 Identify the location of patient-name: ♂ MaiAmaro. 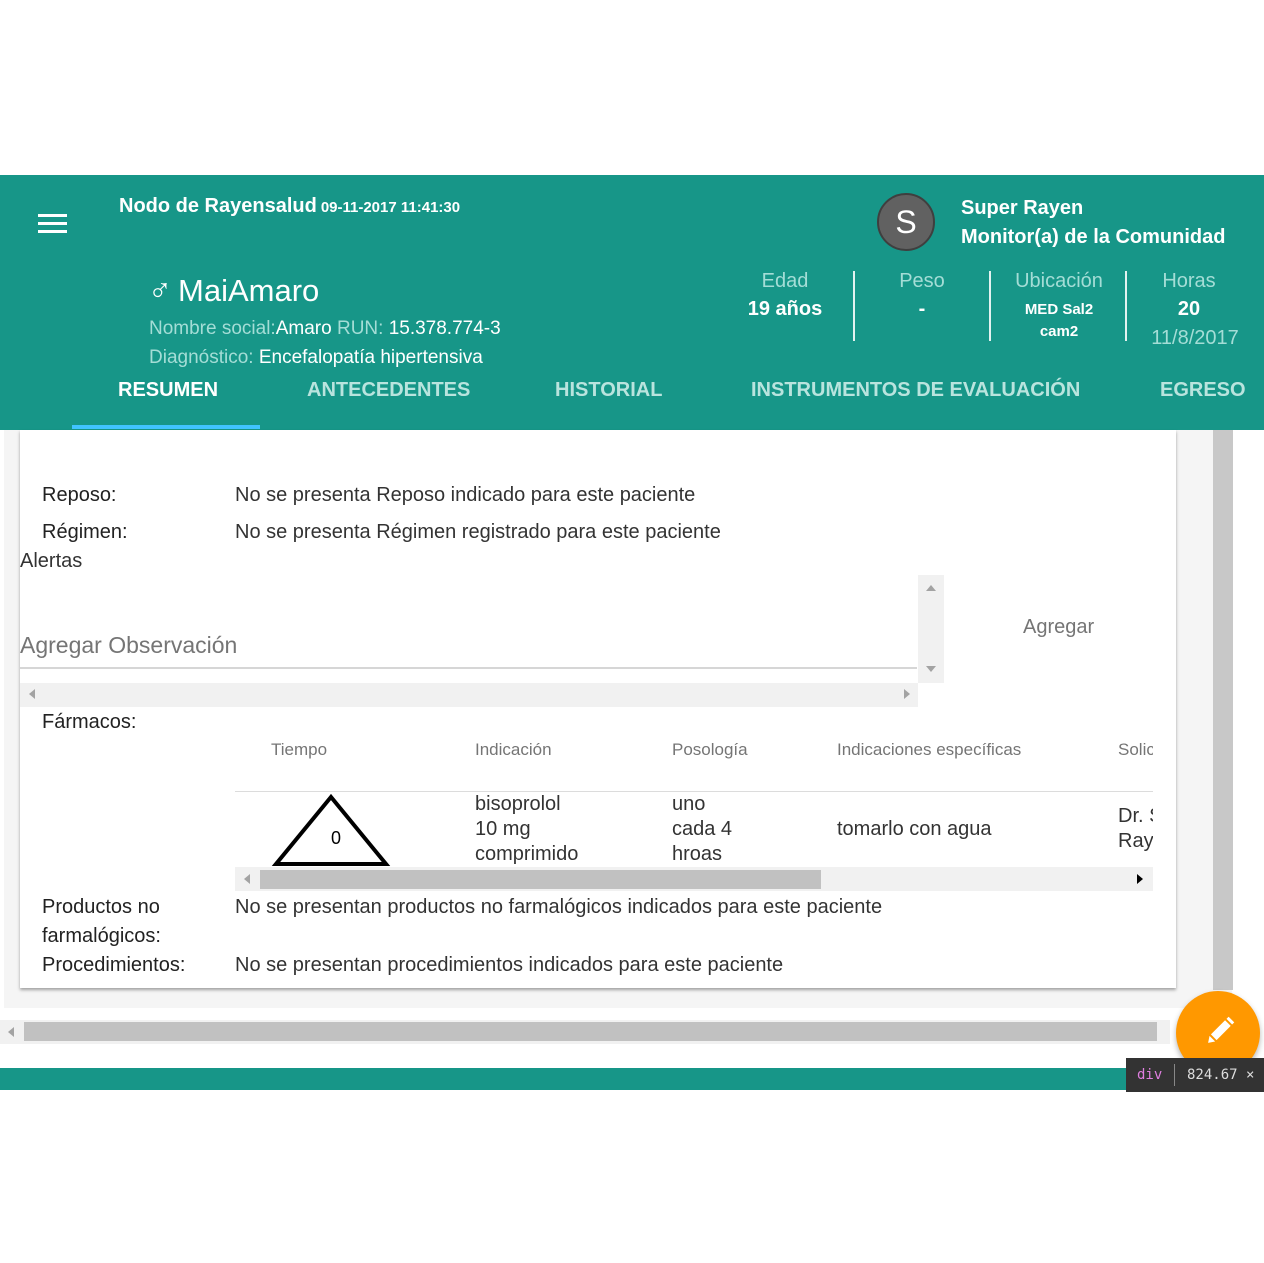
(233, 290).